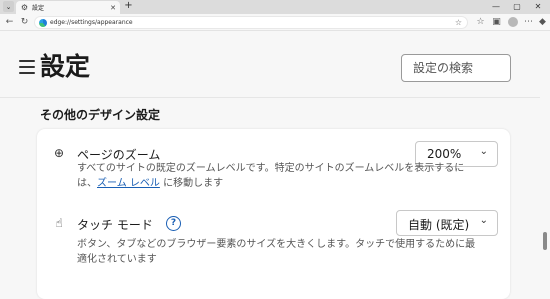  What do you see at coordinates (191, 183) in the screenshot?
I see `zoom-desc-suffix: に移動します` at bounding box center [191, 183].